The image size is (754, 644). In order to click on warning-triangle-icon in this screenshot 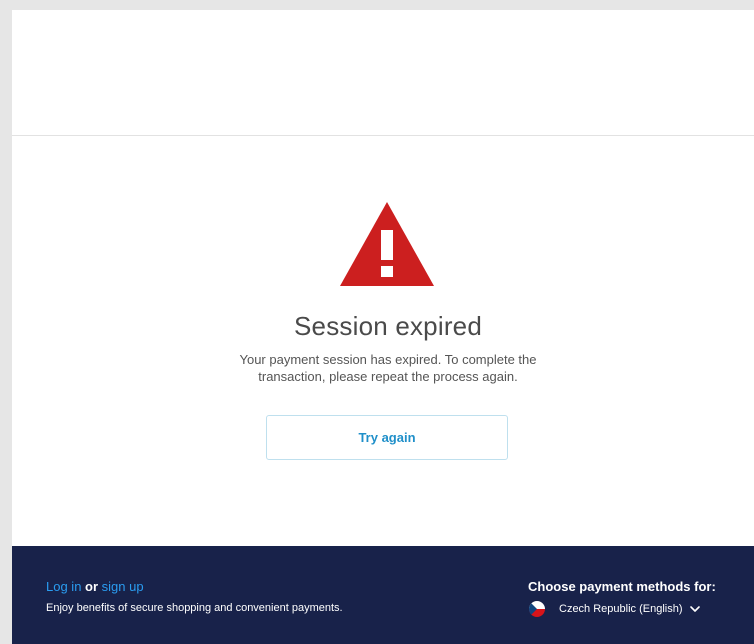, I will do `click(387, 244)`.